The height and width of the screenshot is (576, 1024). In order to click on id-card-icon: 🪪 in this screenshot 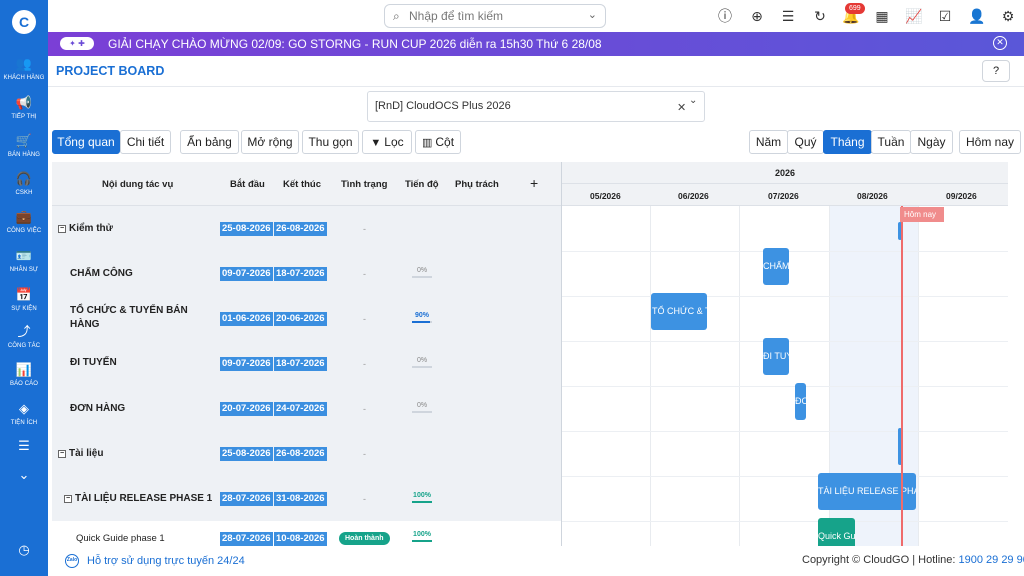, I will do `click(24, 255)`.